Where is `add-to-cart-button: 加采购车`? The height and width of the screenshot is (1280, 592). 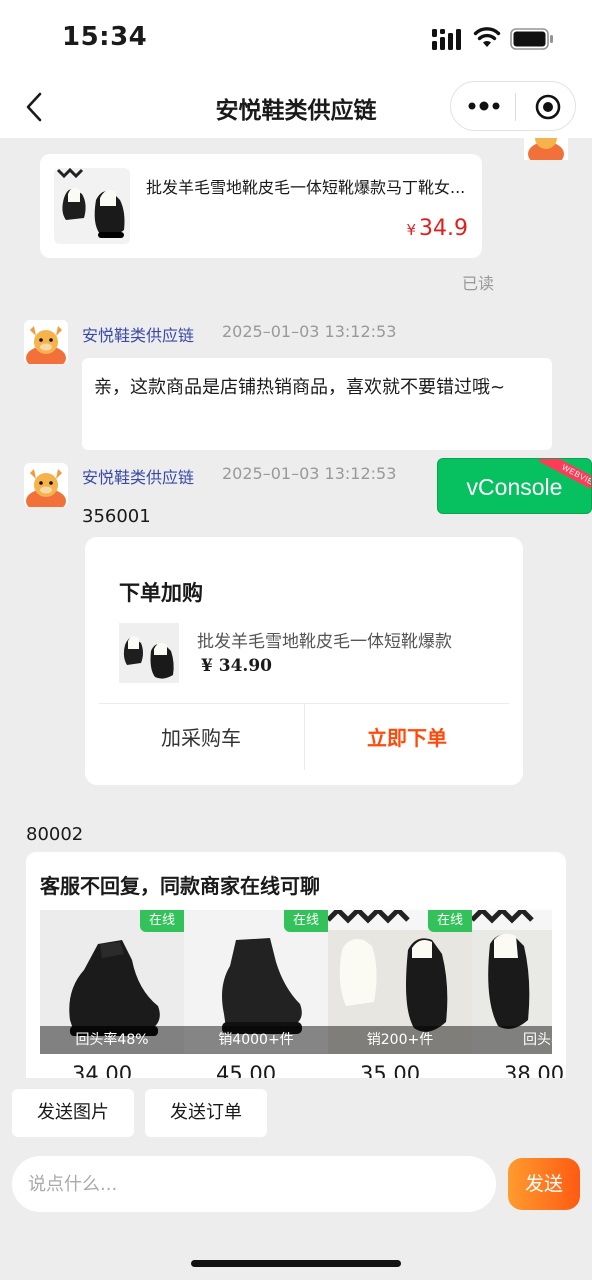
add-to-cart-button: 加采购车 is located at coordinates (201, 738).